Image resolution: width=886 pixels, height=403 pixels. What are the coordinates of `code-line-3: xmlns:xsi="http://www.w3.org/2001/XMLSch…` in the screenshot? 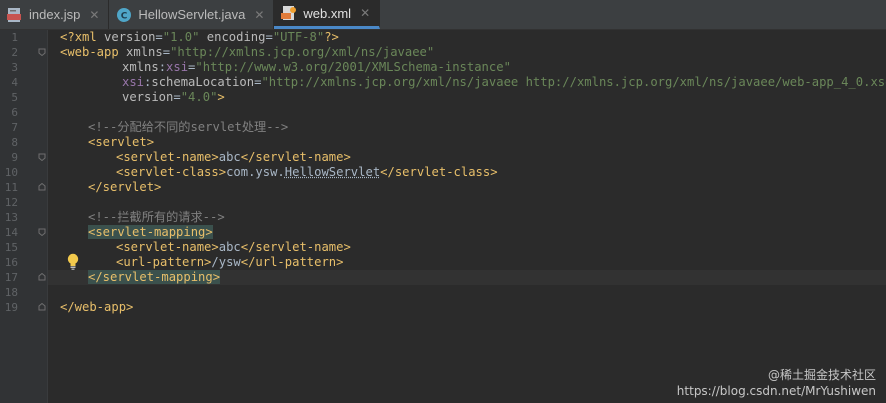 It's located at (316, 67).